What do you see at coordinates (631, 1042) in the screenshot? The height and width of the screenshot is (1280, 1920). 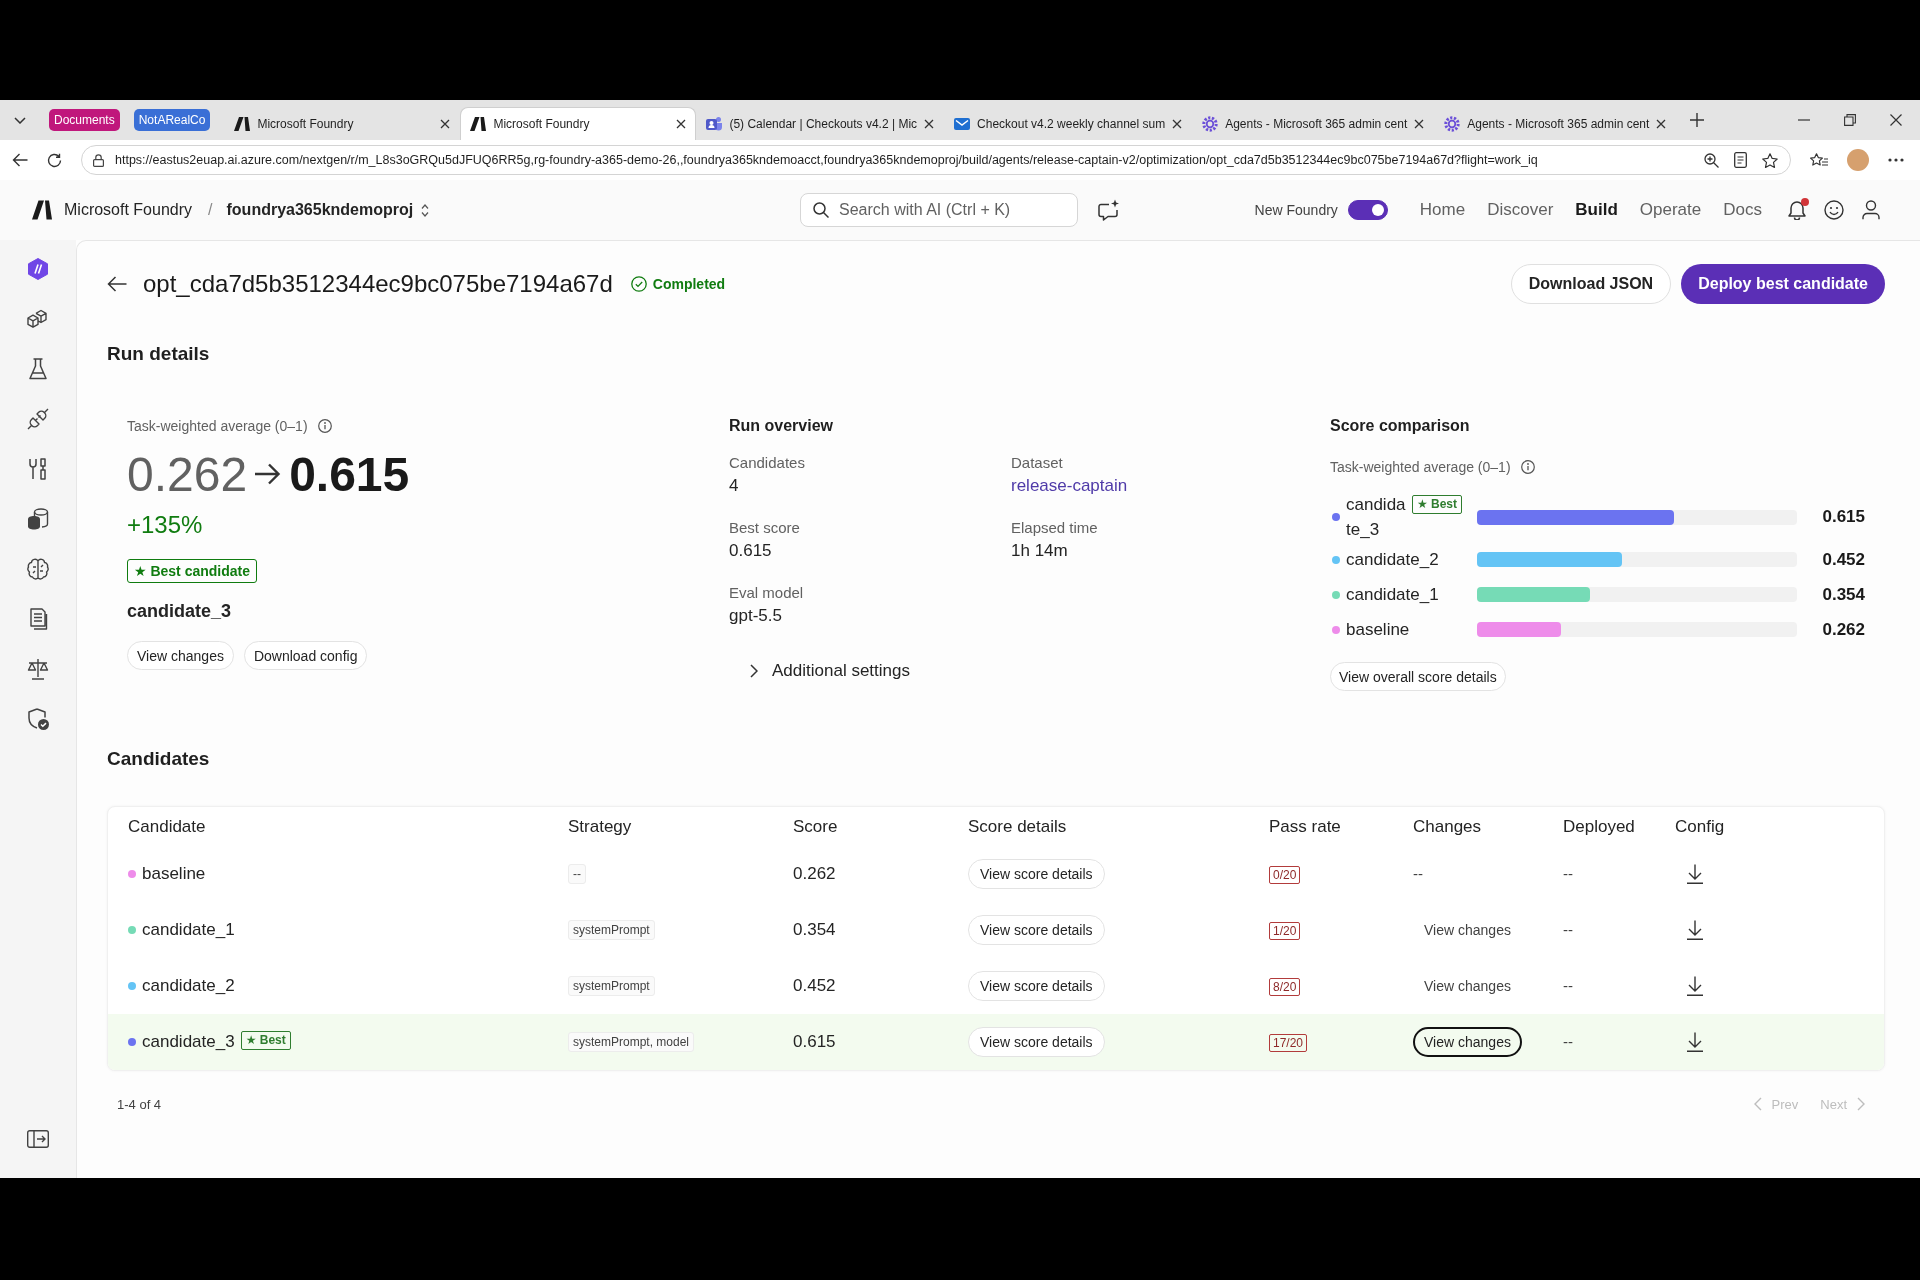 I see `strategy-tag: systemPrompt, model` at bounding box center [631, 1042].